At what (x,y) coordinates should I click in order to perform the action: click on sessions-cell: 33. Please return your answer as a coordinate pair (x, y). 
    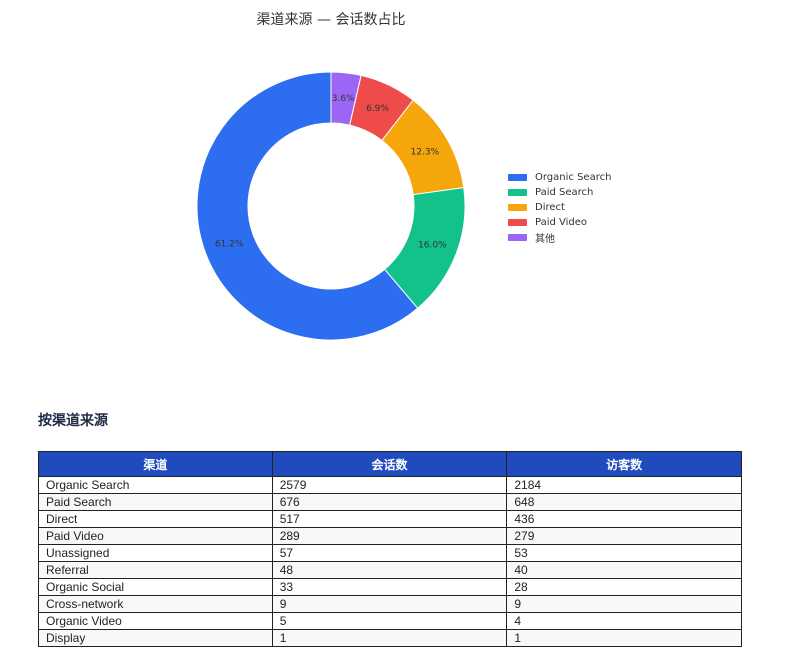
    Looking at the image, I should click on (389, 587).